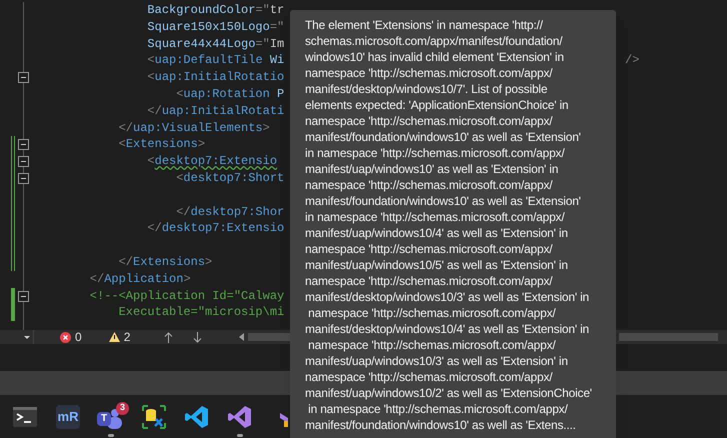  What do you see at coordinates (215, 111) in the screenshot?
I see `code-line: </uap:InitialRotati` at bounding box center [215, 111].